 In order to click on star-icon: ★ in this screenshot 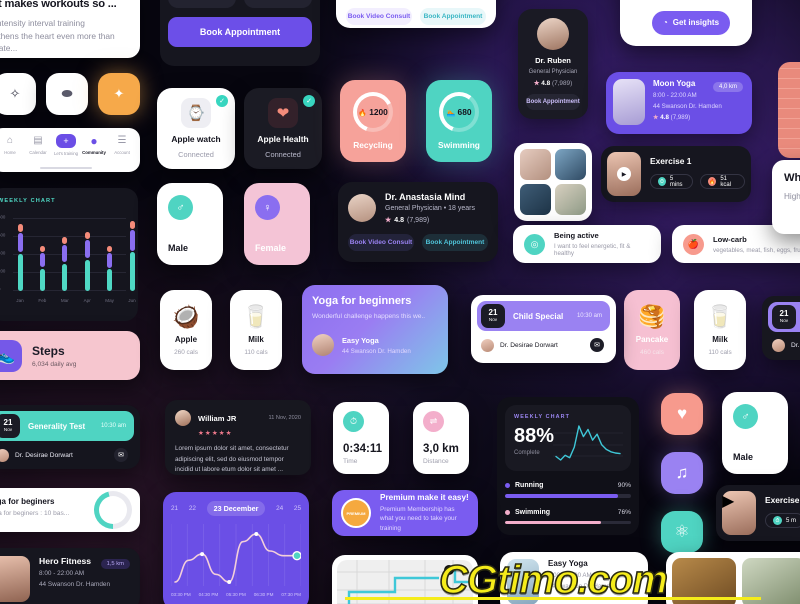, I will do `click(388, 220)`.